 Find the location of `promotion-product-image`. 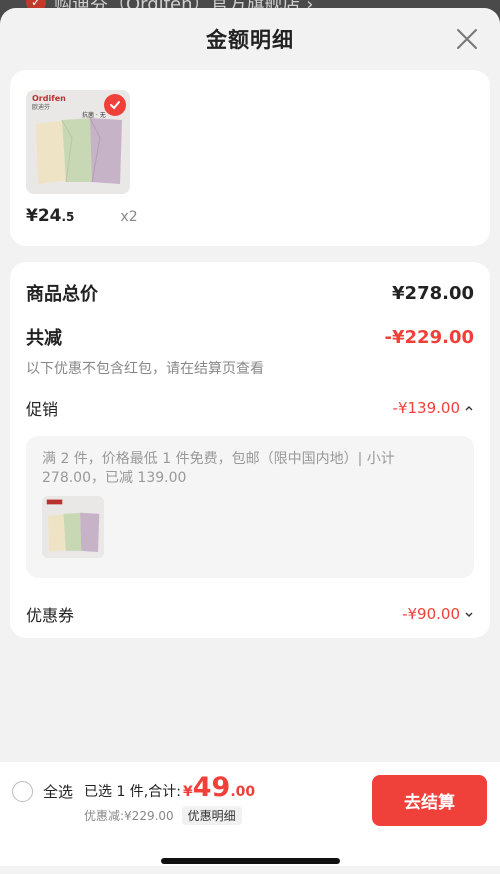

promotion-product-image is located at coordinates (73, 527).